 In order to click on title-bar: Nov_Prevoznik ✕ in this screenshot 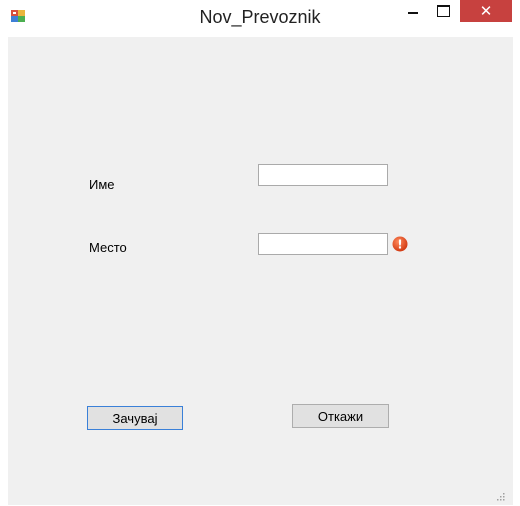, I will do `click(260, 18)`.